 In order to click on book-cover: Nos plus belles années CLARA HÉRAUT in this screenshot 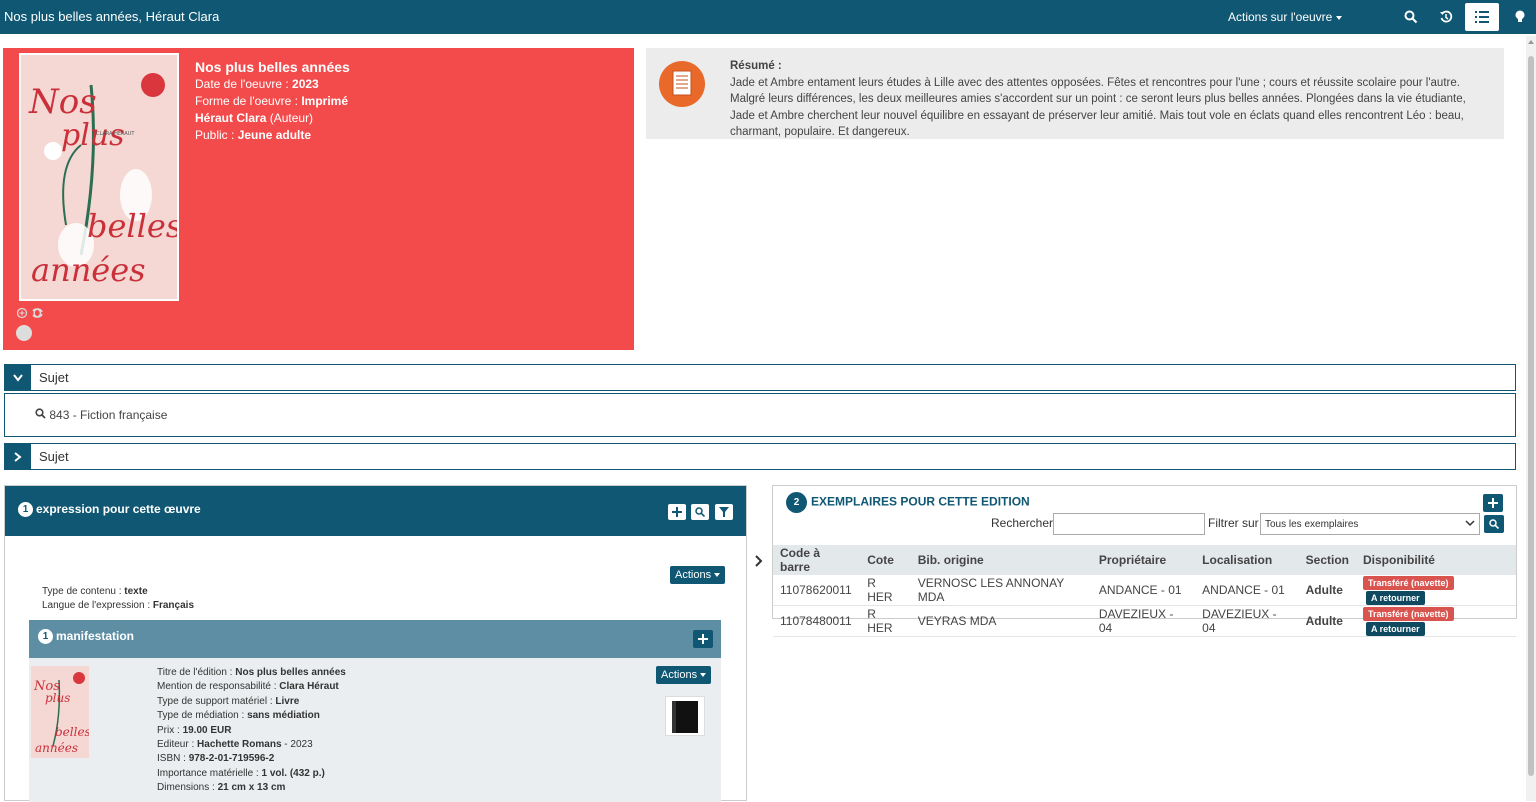, I will do `click(99, 177)`.